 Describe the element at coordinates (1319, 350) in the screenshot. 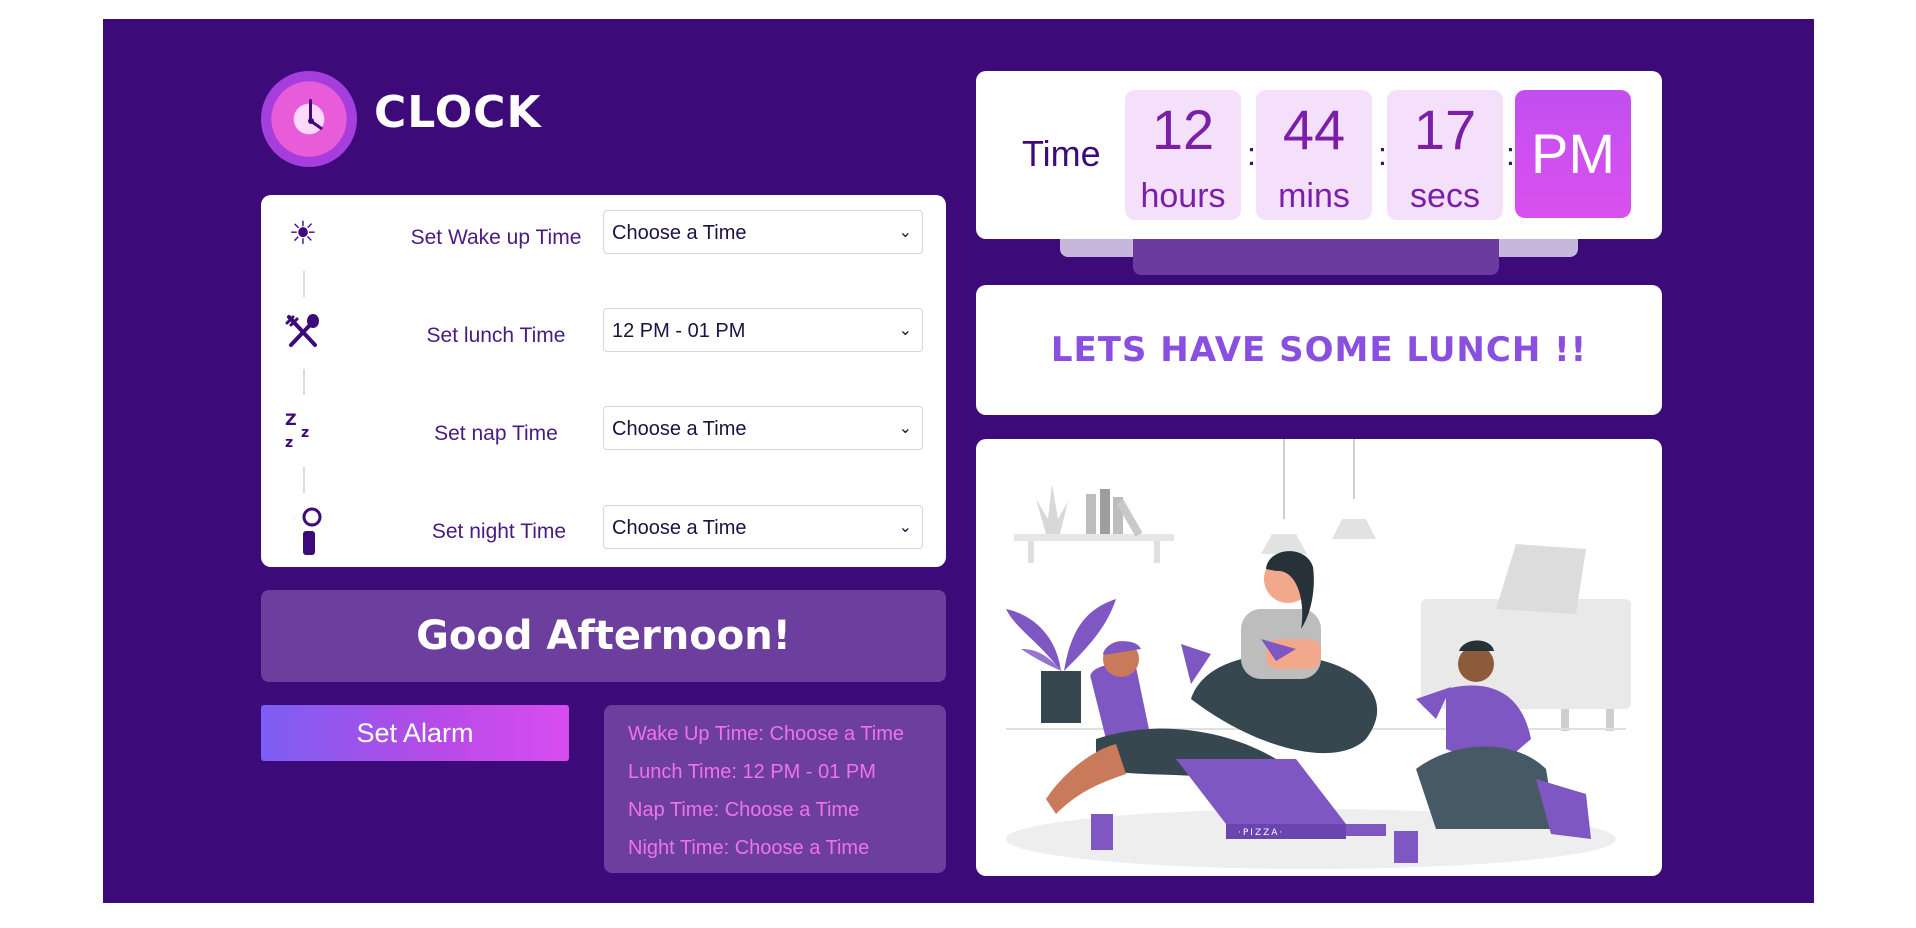

I see `lunch-message: LETS HAVE SOME LUNCH !!` at that location.